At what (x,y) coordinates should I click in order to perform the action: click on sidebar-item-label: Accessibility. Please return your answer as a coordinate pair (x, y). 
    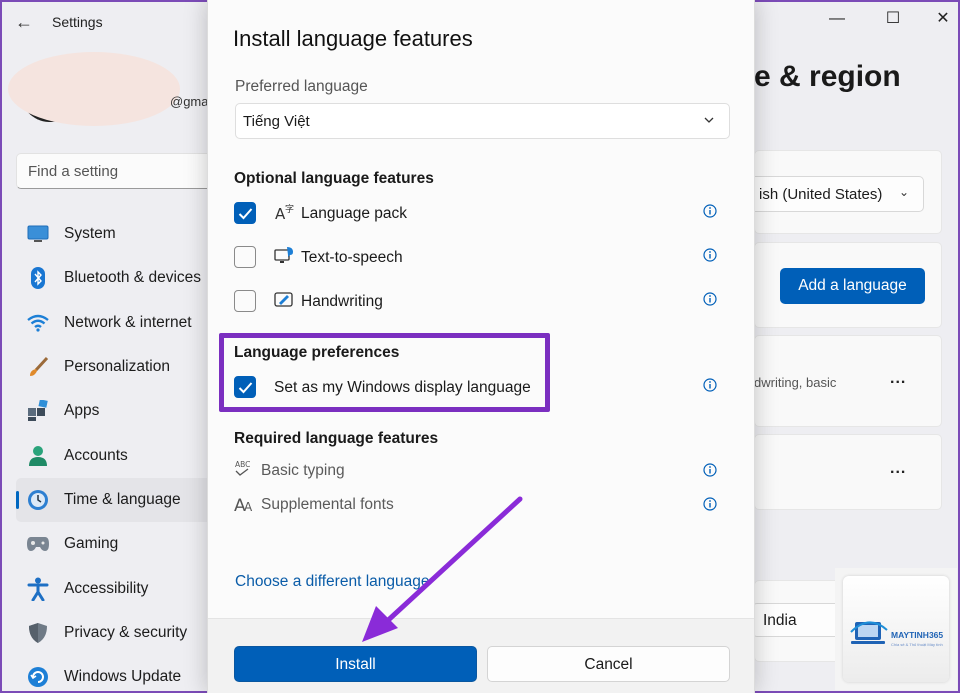
    Looking at the image, I should click on (106, 588).